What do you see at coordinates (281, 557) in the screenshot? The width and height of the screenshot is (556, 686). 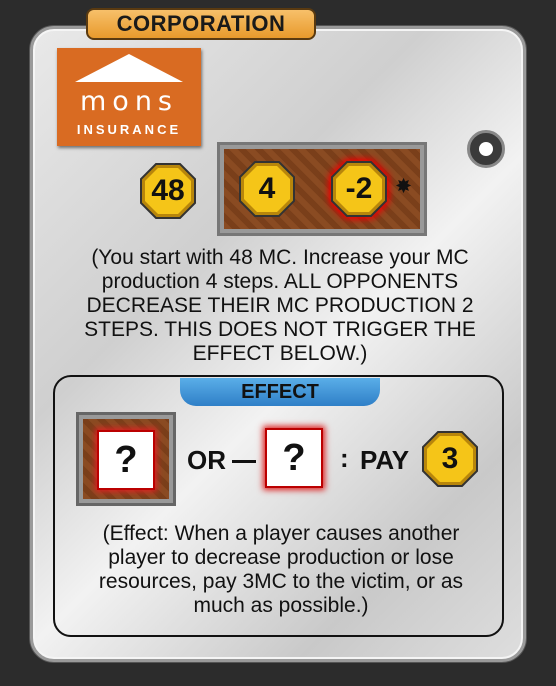 I see `effect-description-line: player to decrease production or lose` at bounding box center [281, 557].